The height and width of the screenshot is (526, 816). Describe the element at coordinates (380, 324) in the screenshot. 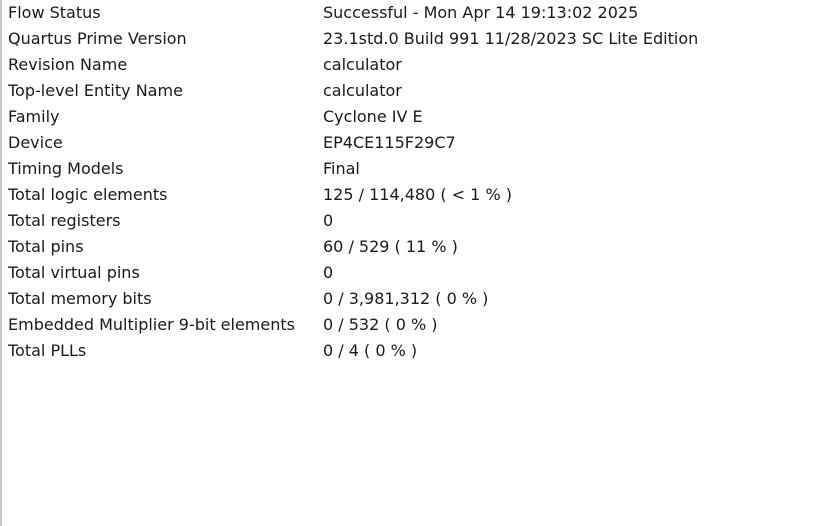

I see `row-value: 0 / 532 ( 0 % )` at that location.